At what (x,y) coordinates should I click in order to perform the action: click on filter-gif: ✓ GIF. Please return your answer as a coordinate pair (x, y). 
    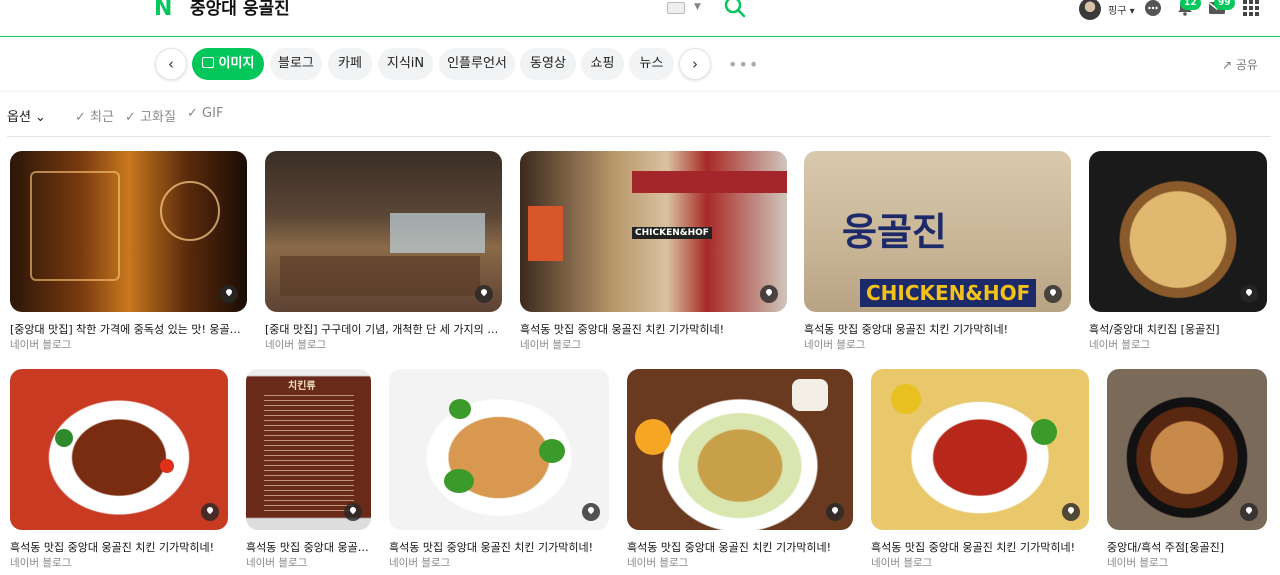
    Looking at the image, I should click on (205, 113).